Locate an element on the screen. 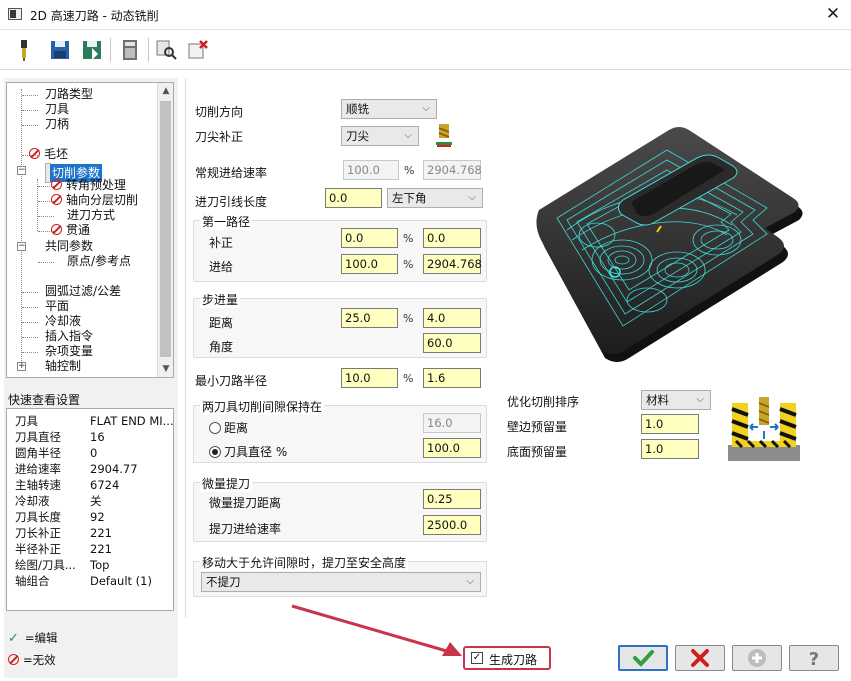  stepover-pct-field: 25.0 is located at coordinates (369, 318).